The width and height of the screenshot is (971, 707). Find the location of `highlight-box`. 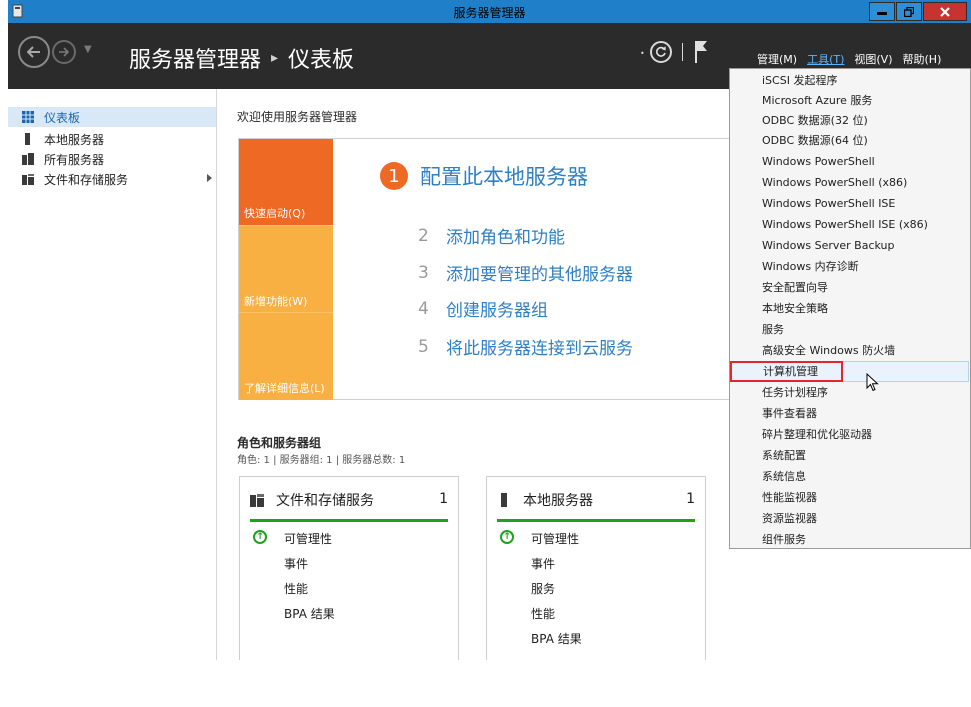

highlight-box is located at coordinates (786, 371).